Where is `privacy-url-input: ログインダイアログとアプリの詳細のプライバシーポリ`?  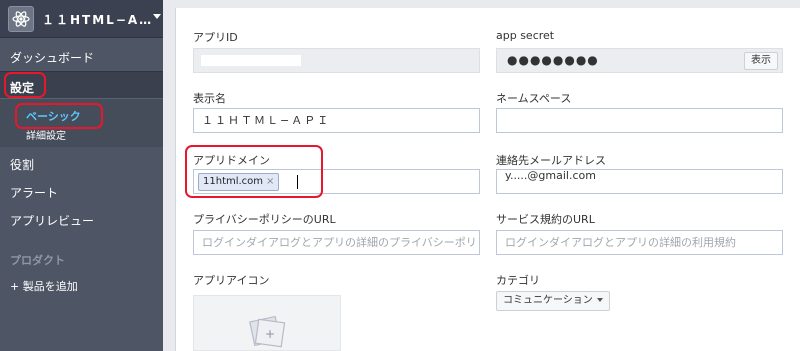 privacy-url-input: ログインダイアログとアプリの詳細のプライバシーポリ is located at coordinates (336, 242).